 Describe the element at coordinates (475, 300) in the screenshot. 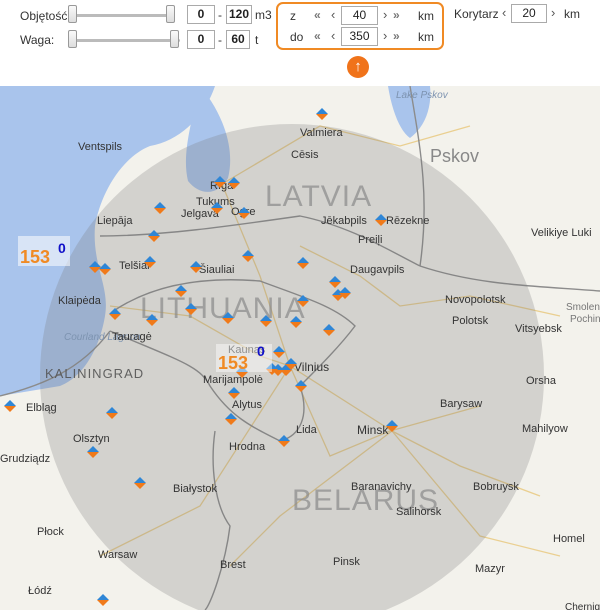

I see `city-label-novopolotsk: Novopolotsk` at that location.